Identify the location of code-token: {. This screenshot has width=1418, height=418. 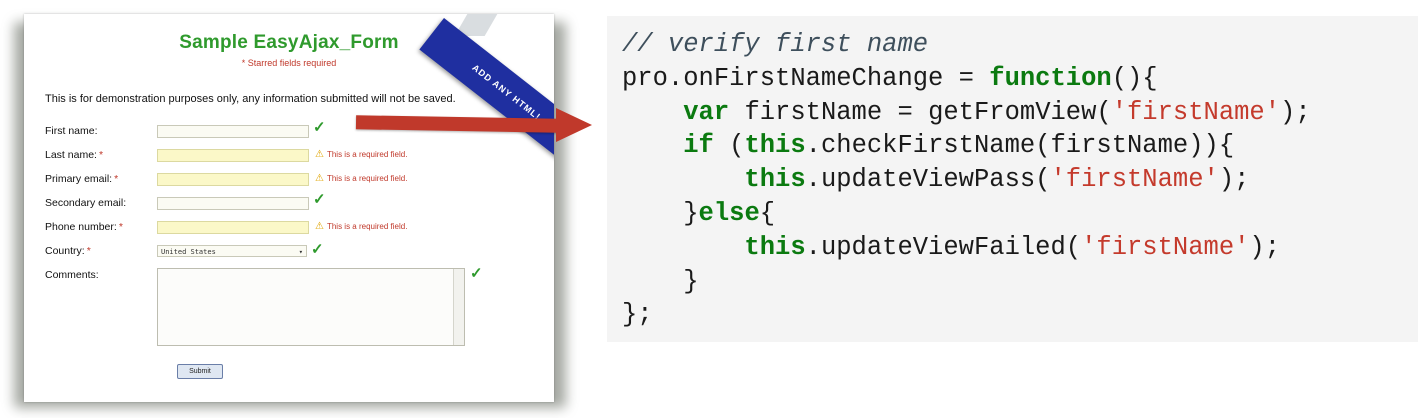
(767, 213).